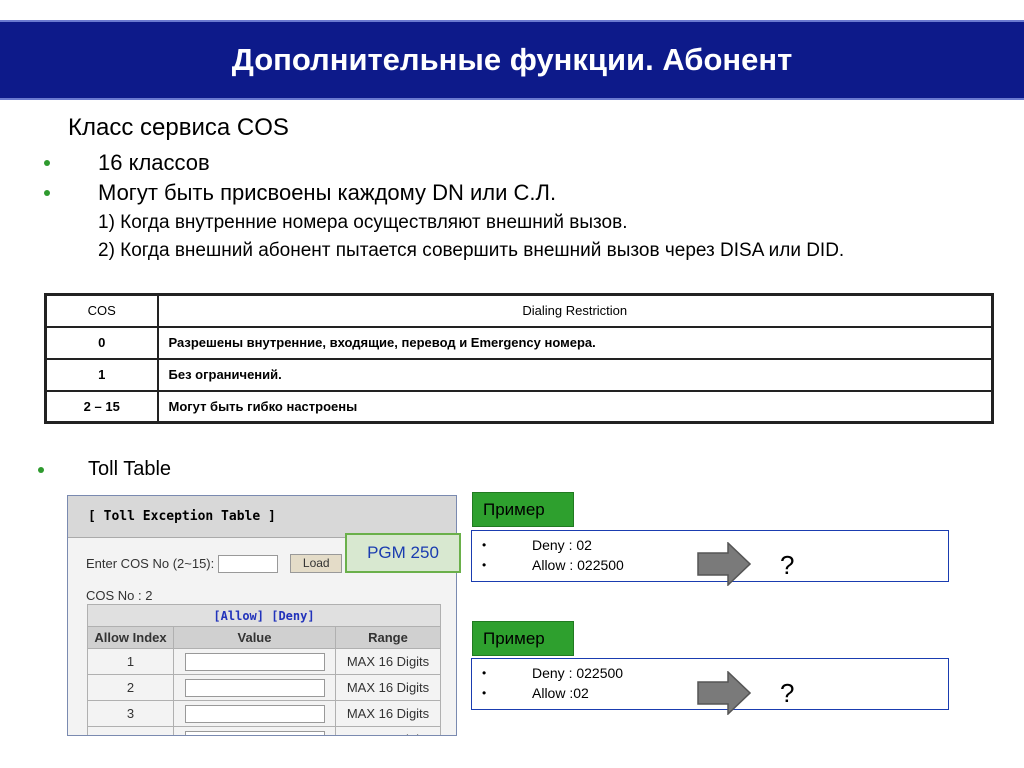 This screenshot has height=768, width=1024. I want to click on bullet-text: 16 классов, so click(154, 162).